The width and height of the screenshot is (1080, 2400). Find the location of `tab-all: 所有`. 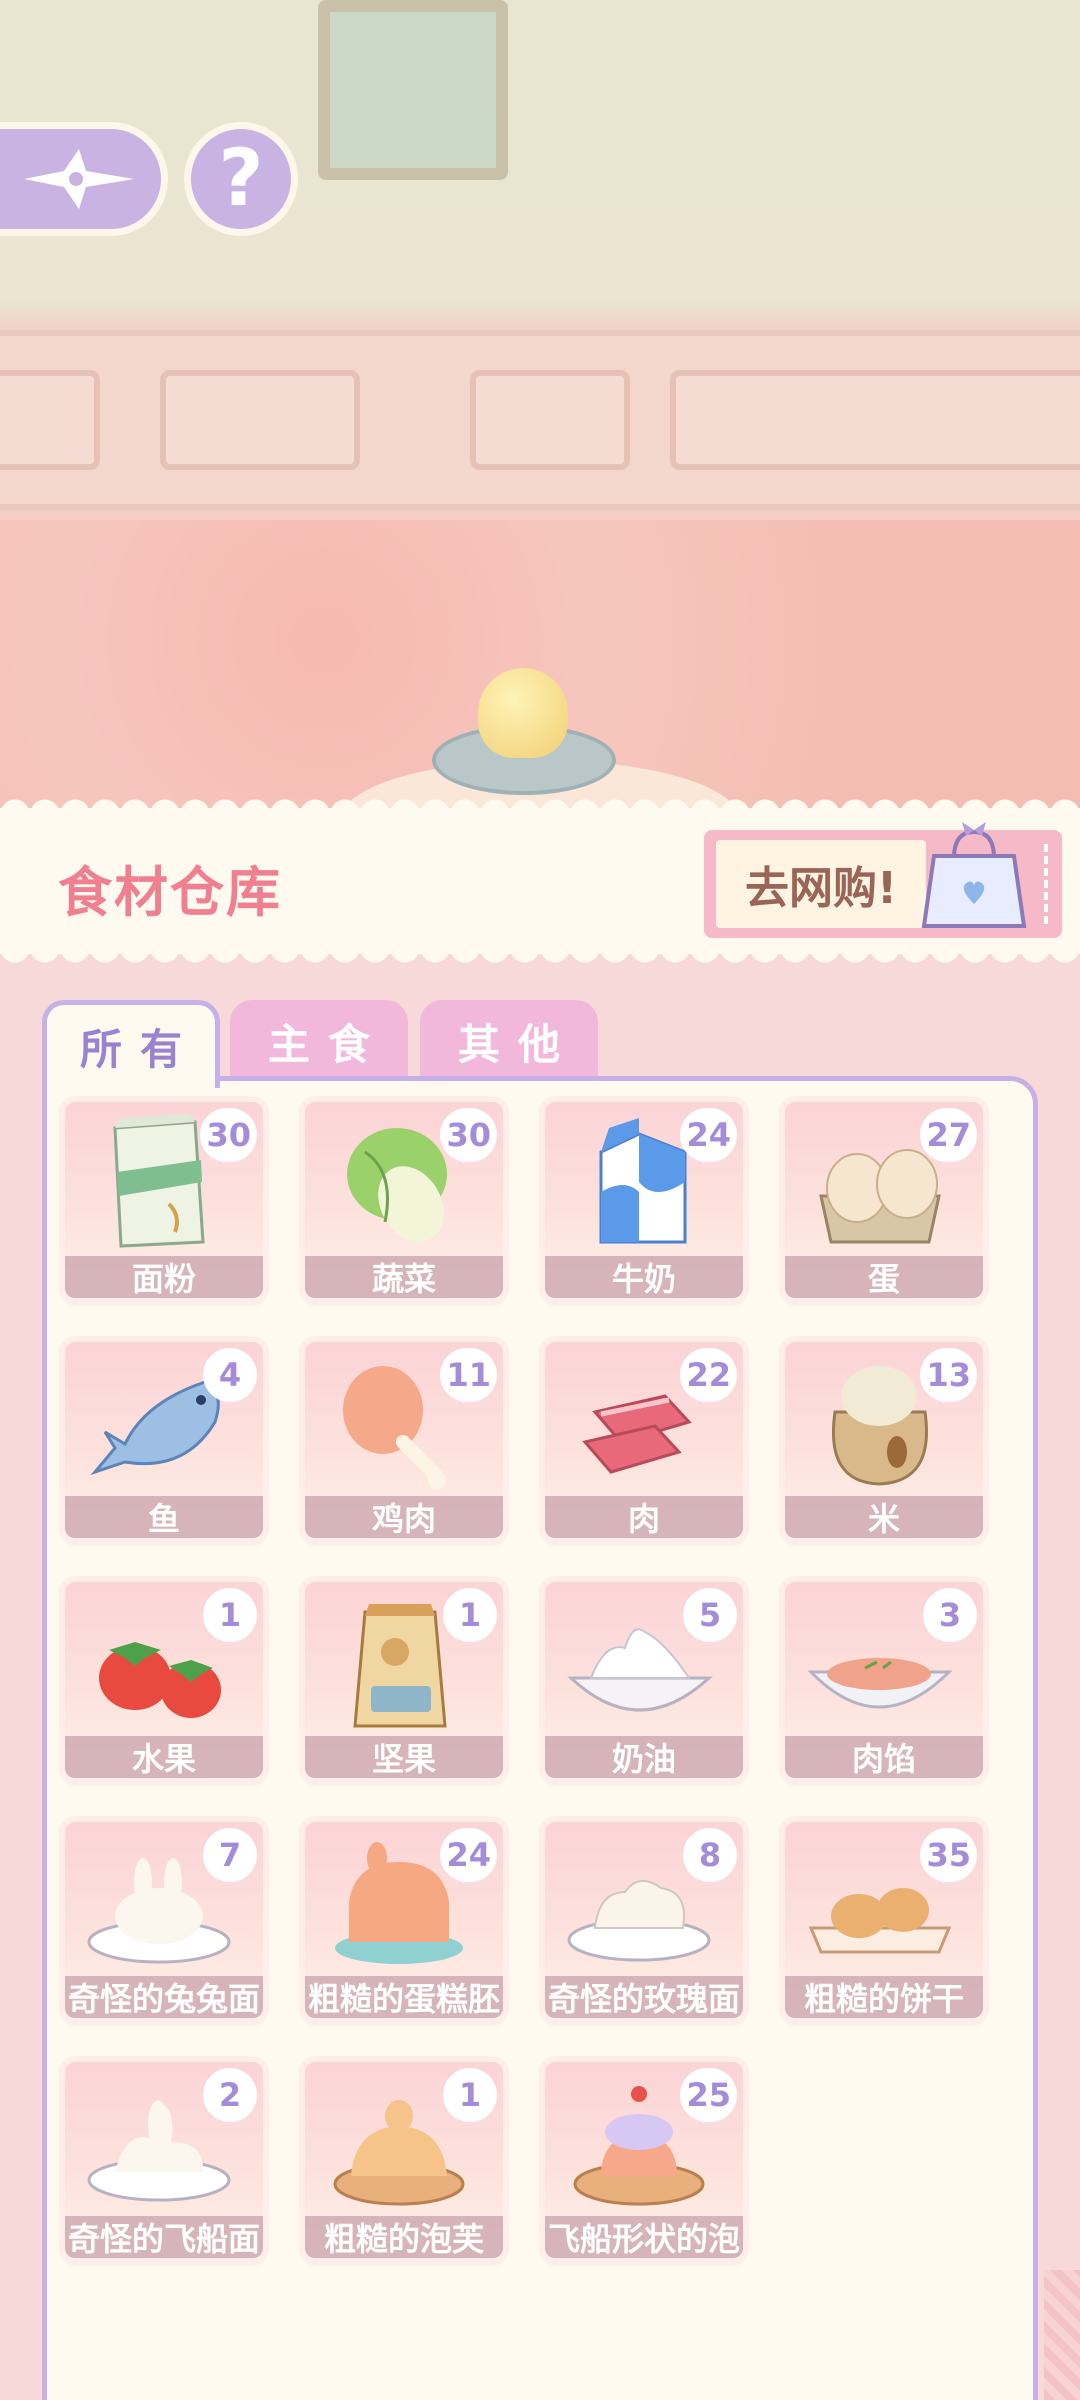

tab-all: 所有 is located at coordinates (131, 1044).